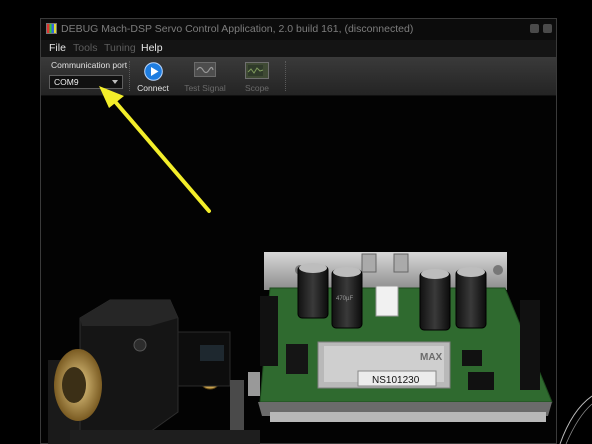 Image resolution: width=592 pixels, height=444 pixels. I want to click on capacitor-label: 470µF, so click(344, 299).